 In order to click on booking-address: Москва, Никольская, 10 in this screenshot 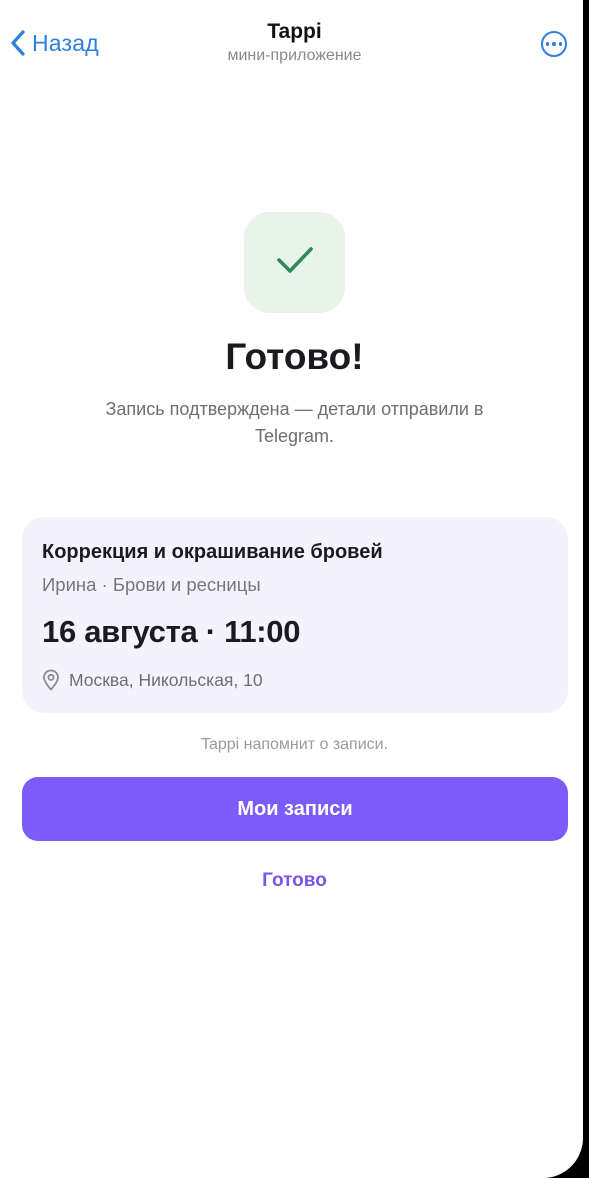, I will do `click(166, 679)`.